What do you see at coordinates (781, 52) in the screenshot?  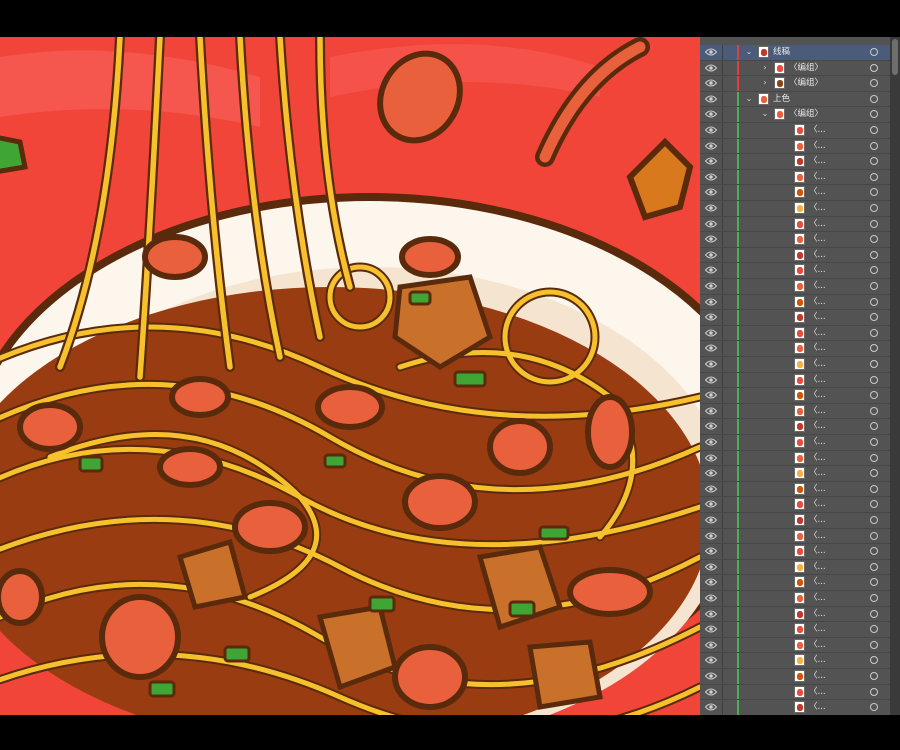 I see `layer-name: 线稿` at bounding box center [781, 52].